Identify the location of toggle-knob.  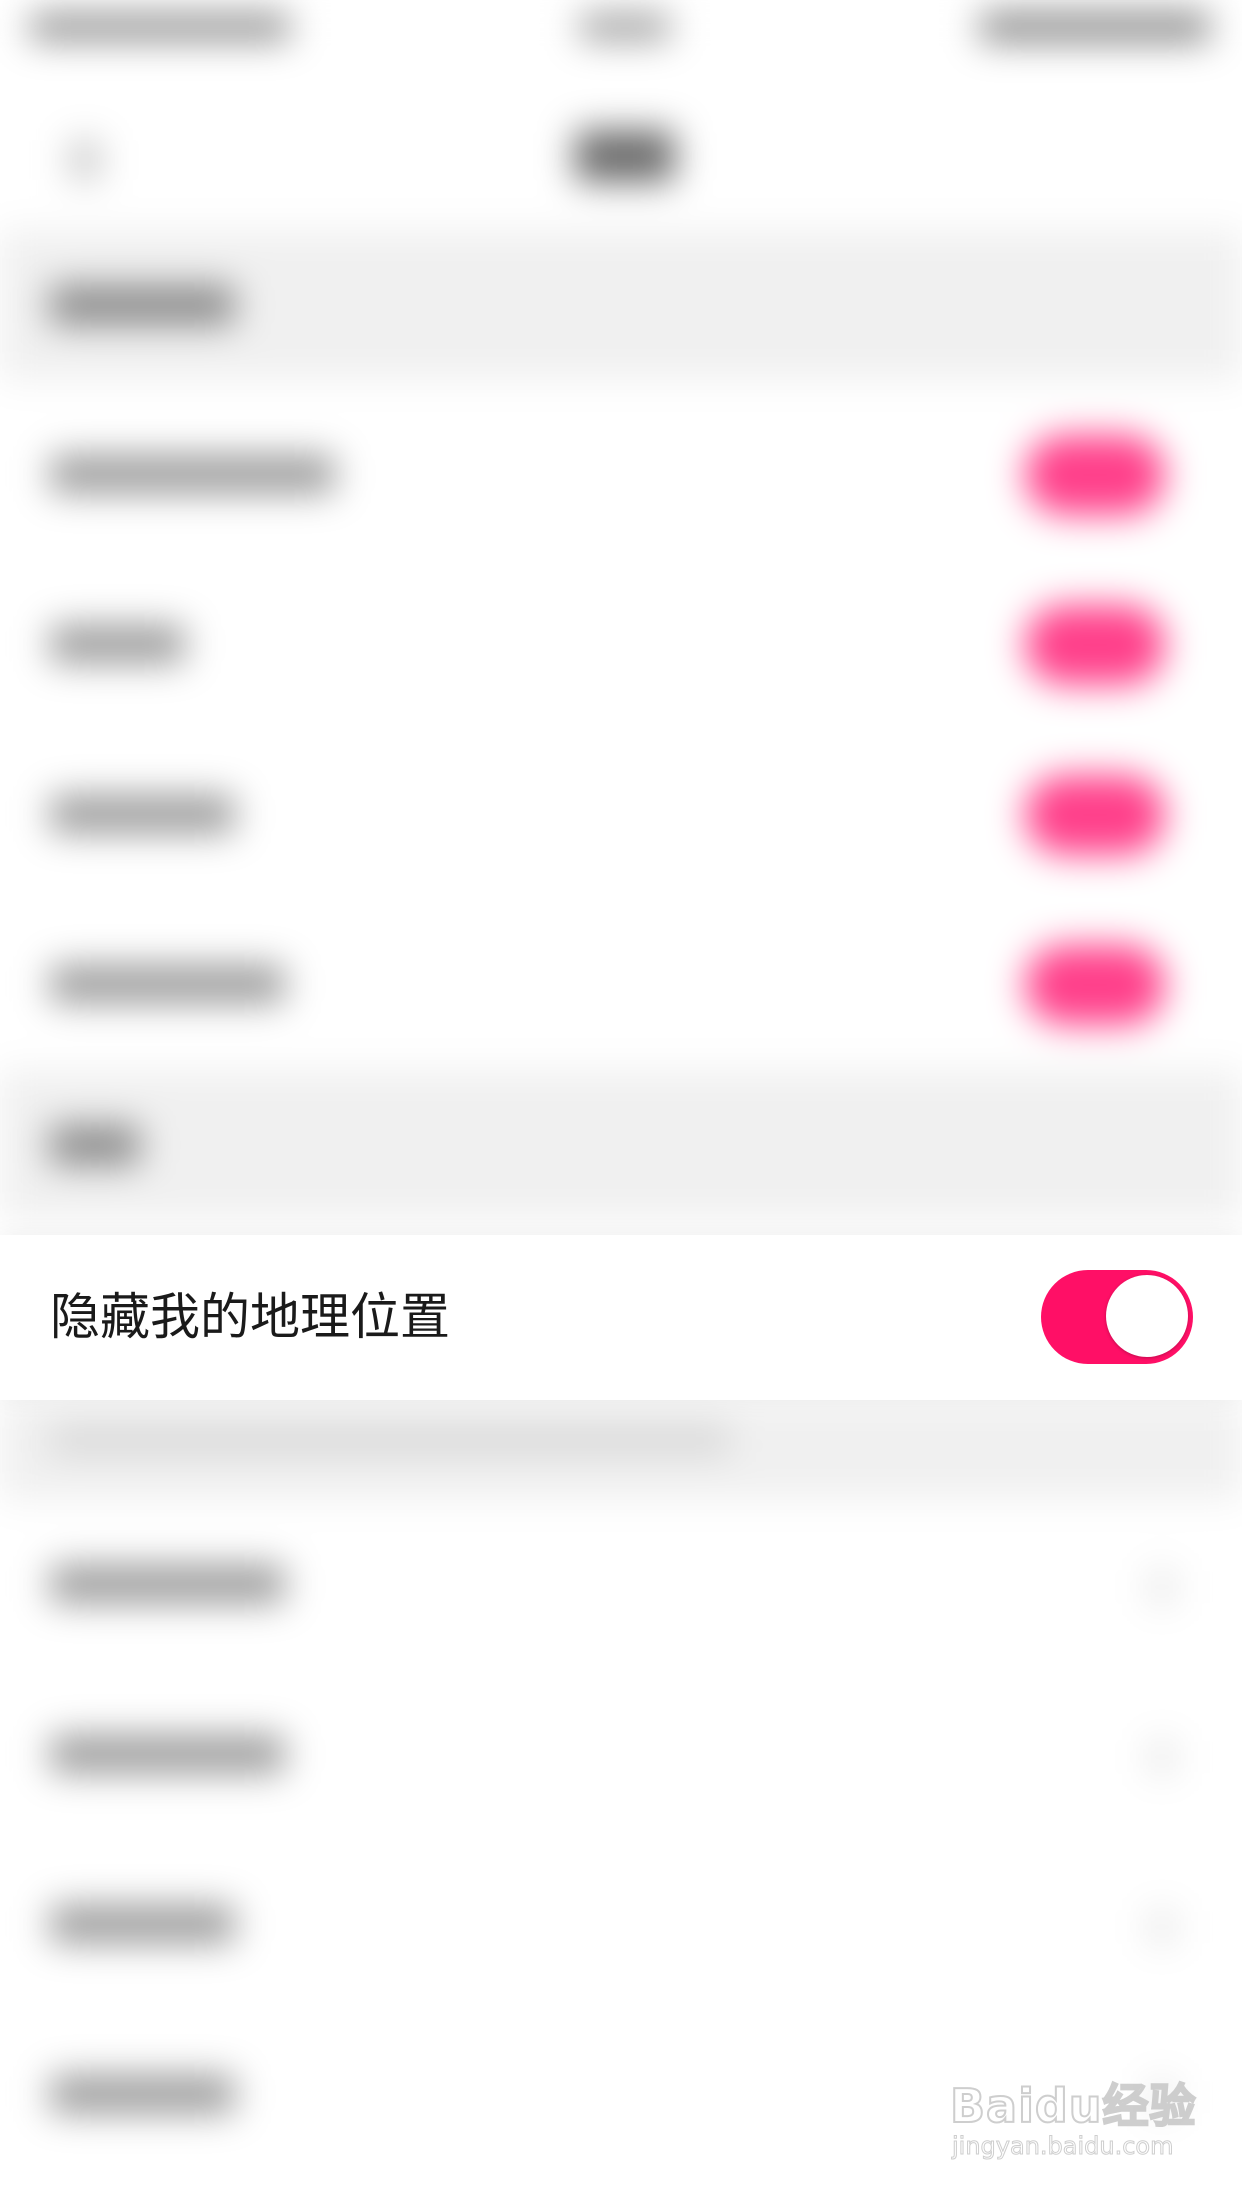
(1147, 1316).